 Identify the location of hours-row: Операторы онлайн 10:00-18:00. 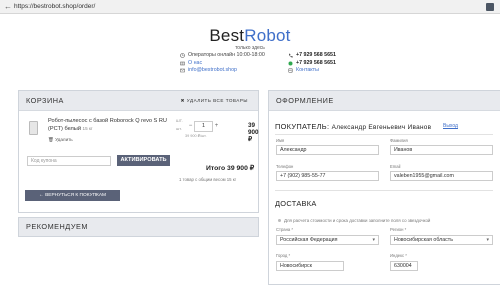
(222, 56).